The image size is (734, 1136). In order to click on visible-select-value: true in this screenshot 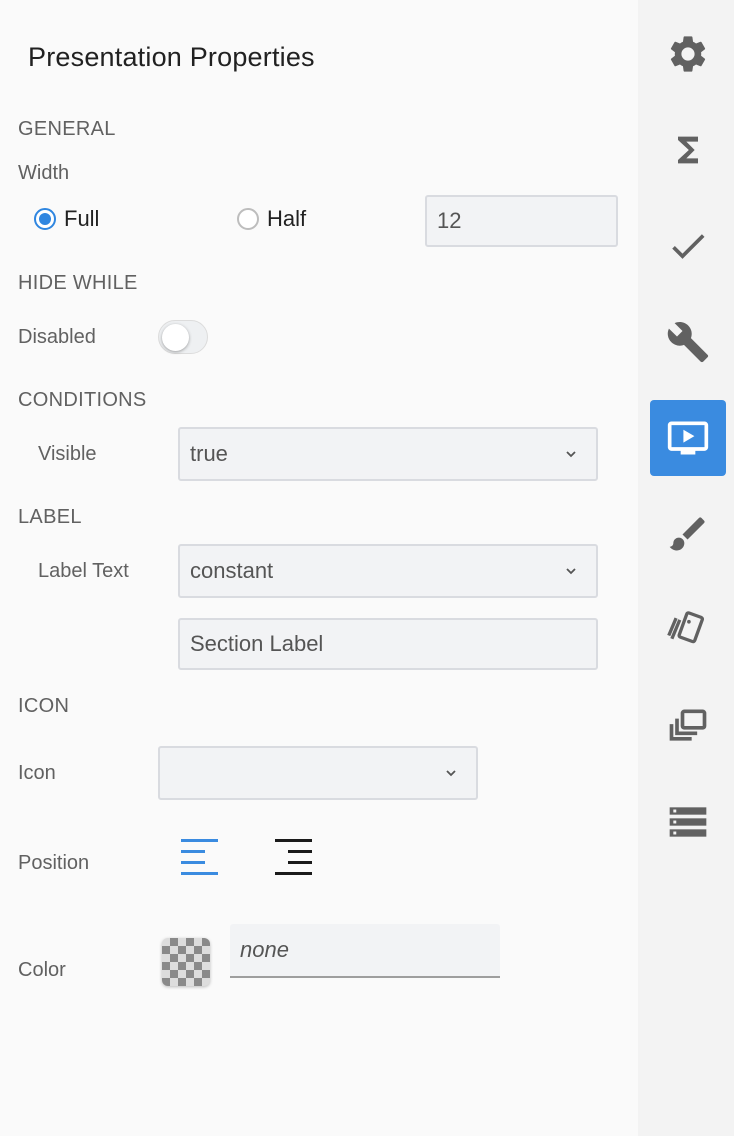, I will do `click(209, 453)`.